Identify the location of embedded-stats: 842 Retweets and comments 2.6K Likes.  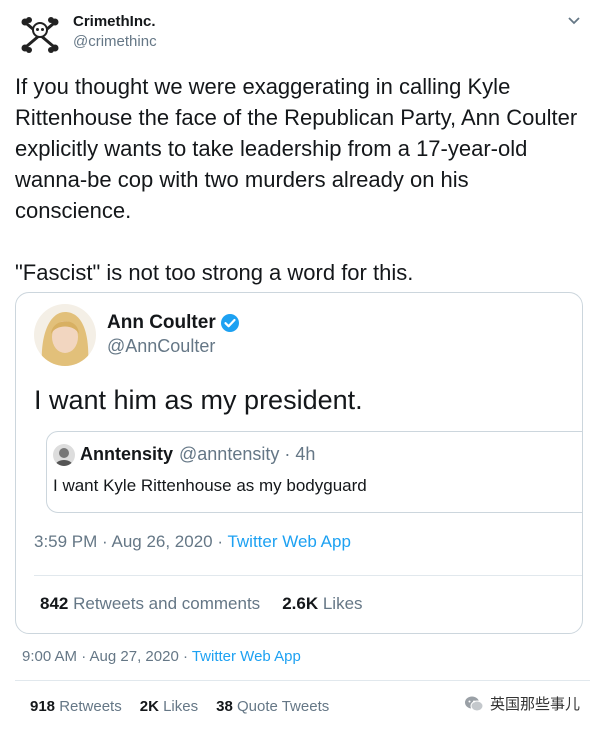
(201, 604).